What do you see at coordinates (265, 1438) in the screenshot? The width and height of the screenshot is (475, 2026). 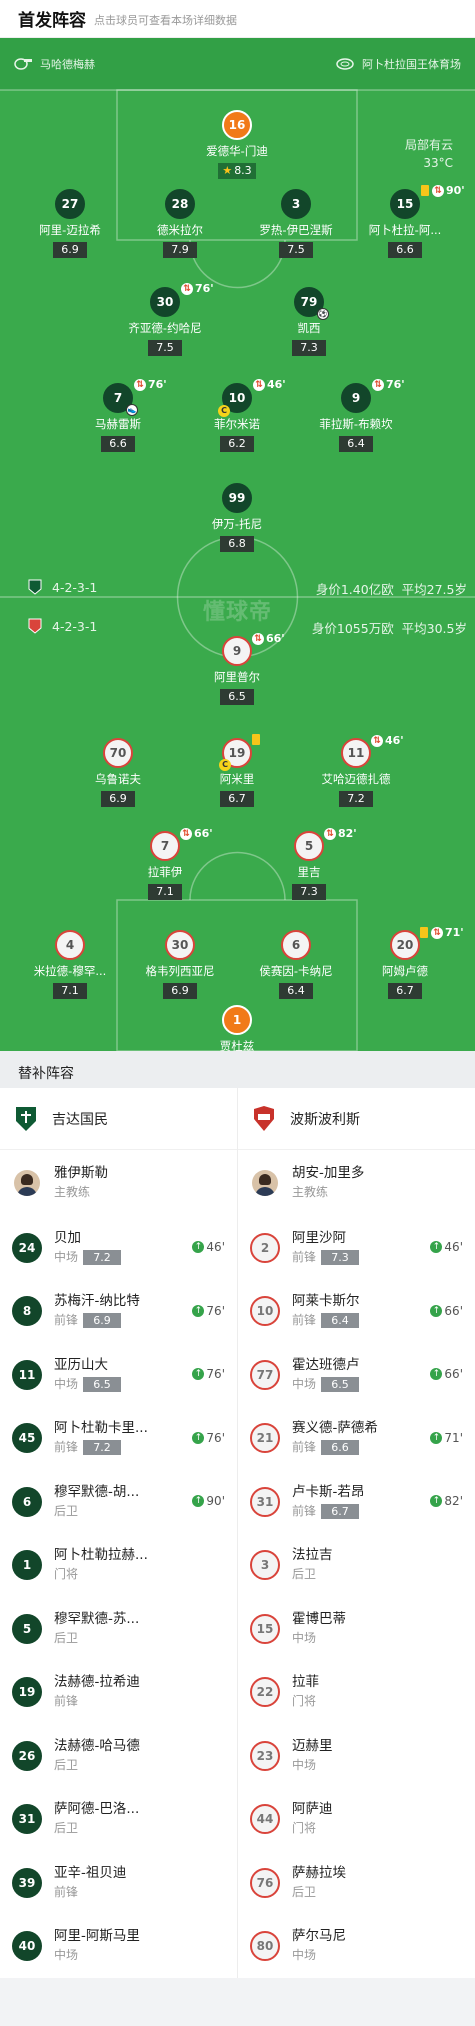 I see `player-number-badge: 21` at bounding box center [265, 1438].